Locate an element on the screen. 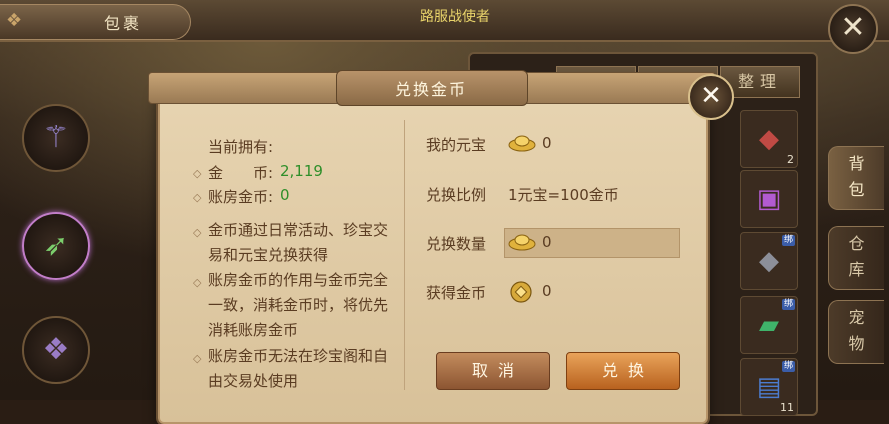 The width and height of the screenshot is (889, 424). bow-icon: ➶ is located at coordinates (56, 245).